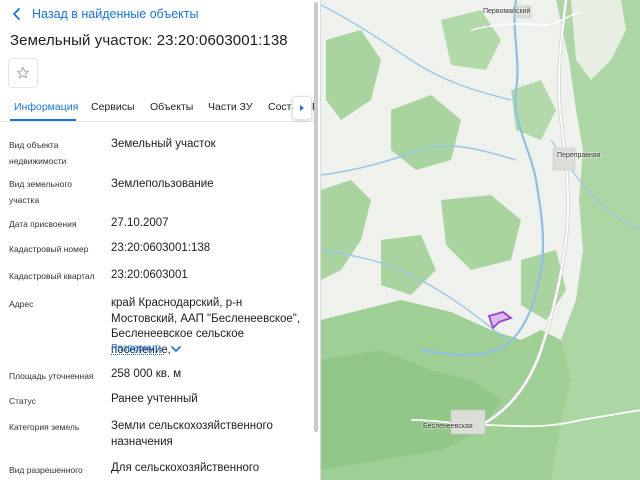 The width and height of the screenshot is (640, 480). What do you see at coordinates (468, 422) in the screenshot?
I see `settlement-beslenevskaya` at bounding box center [468, 422].